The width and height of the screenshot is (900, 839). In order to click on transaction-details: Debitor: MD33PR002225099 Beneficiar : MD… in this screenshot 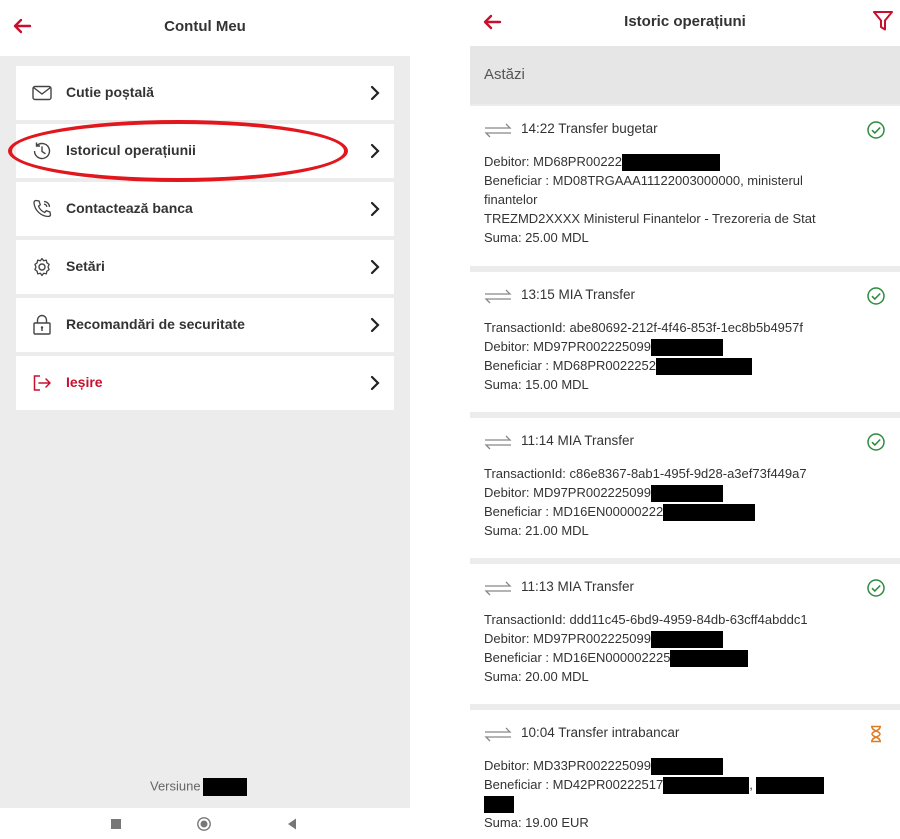, I will do `click(690, 794)`.